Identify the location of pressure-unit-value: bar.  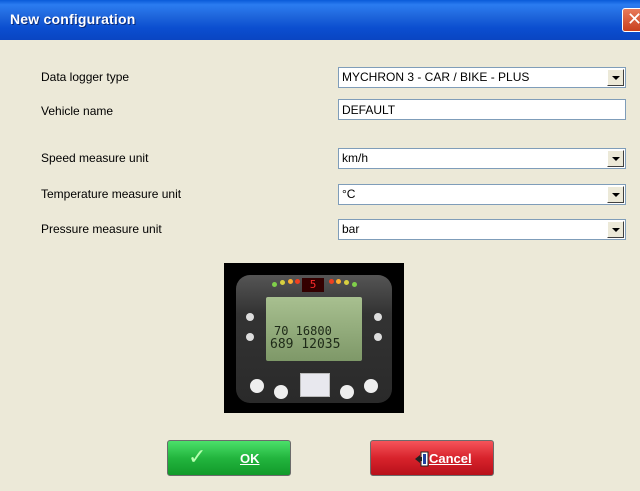
(351, 229).